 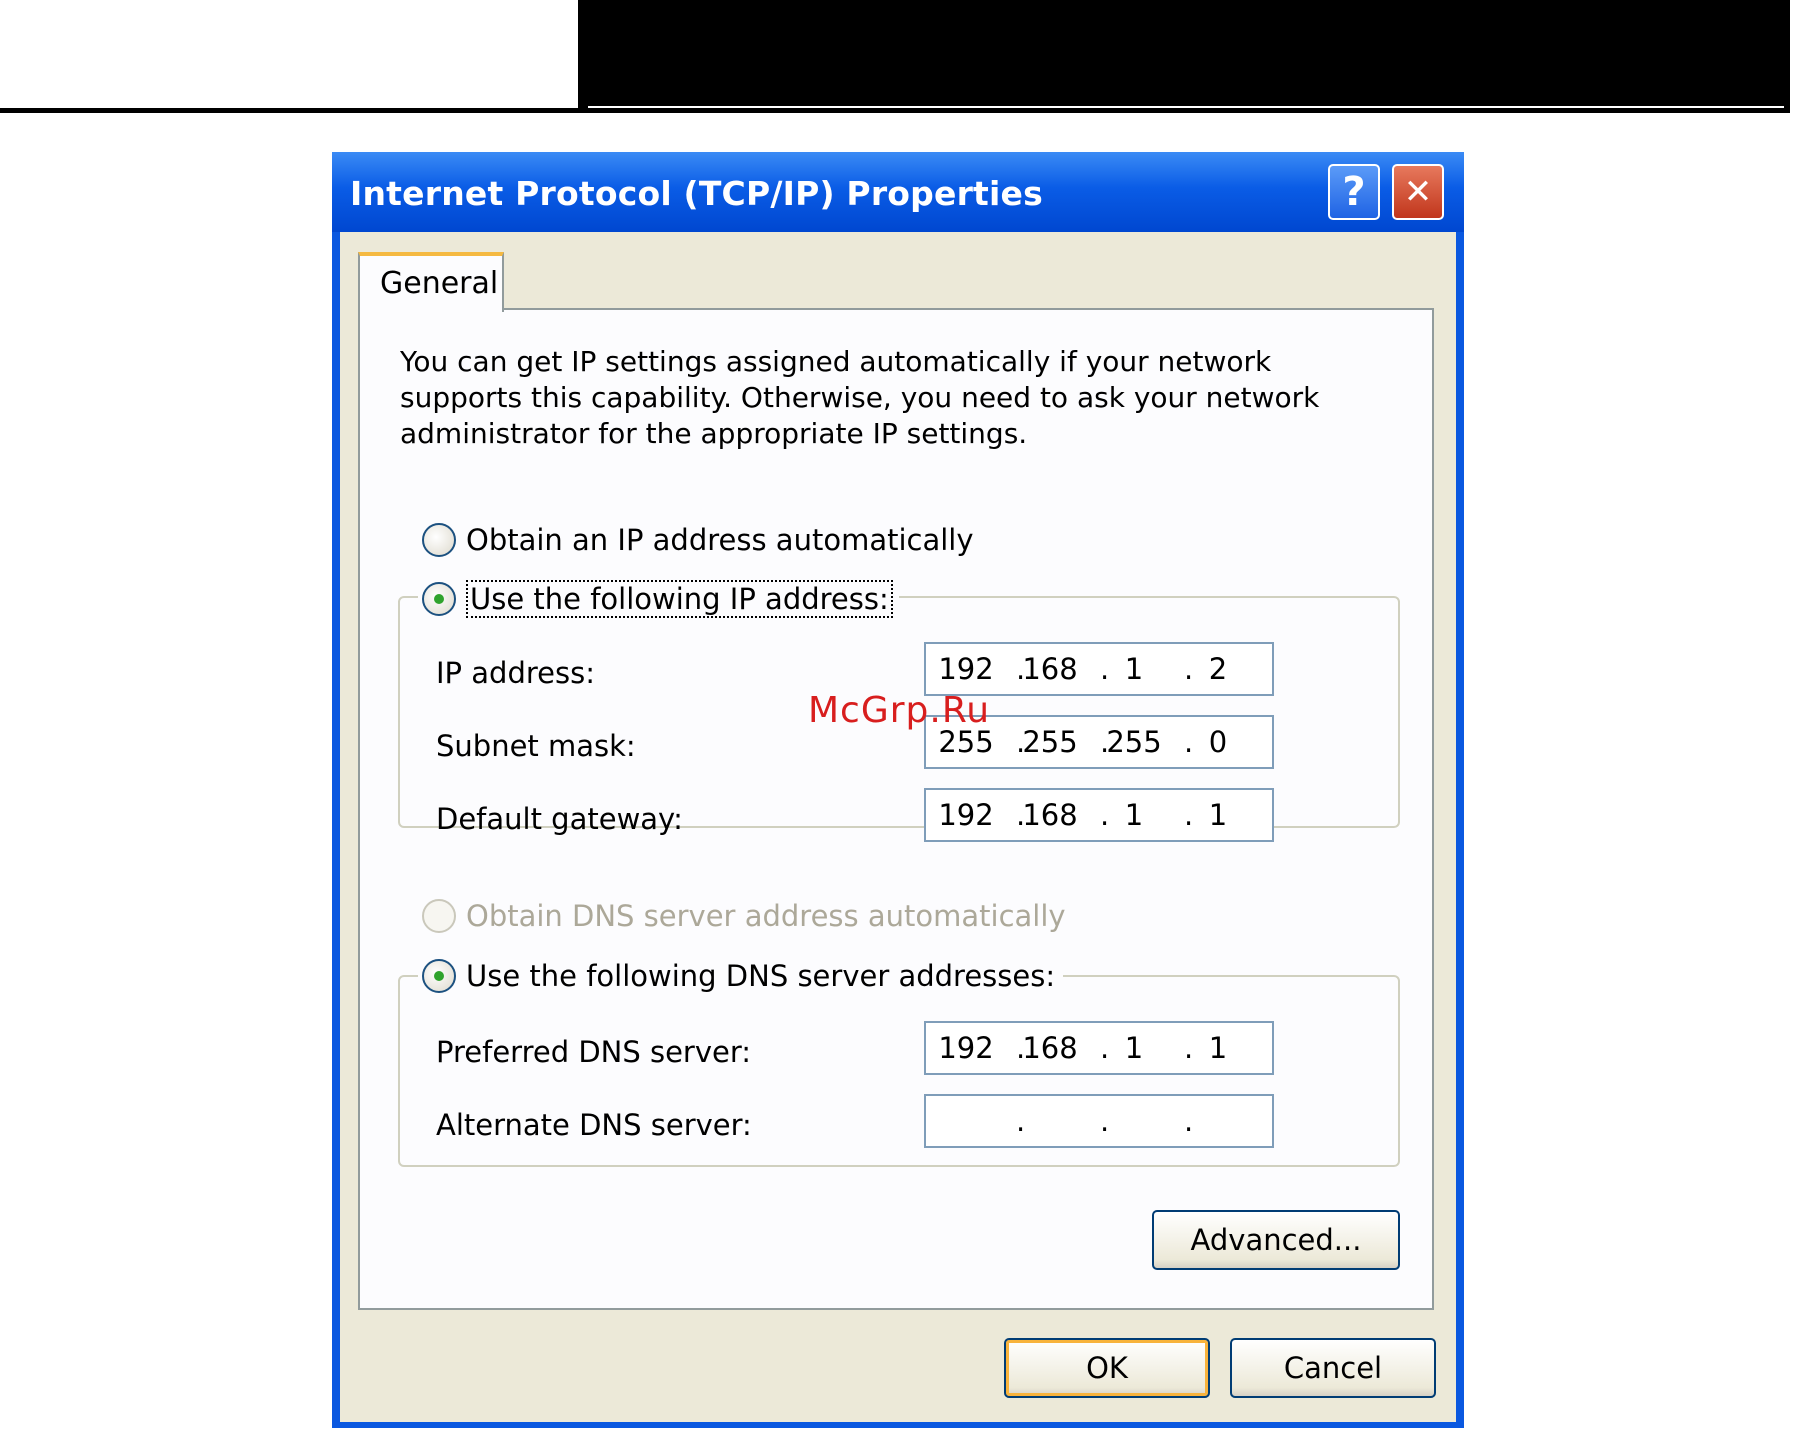 I want to click on radio-use-following-dns: Use the following DNS server addresses:, so click(x=741, y=976).